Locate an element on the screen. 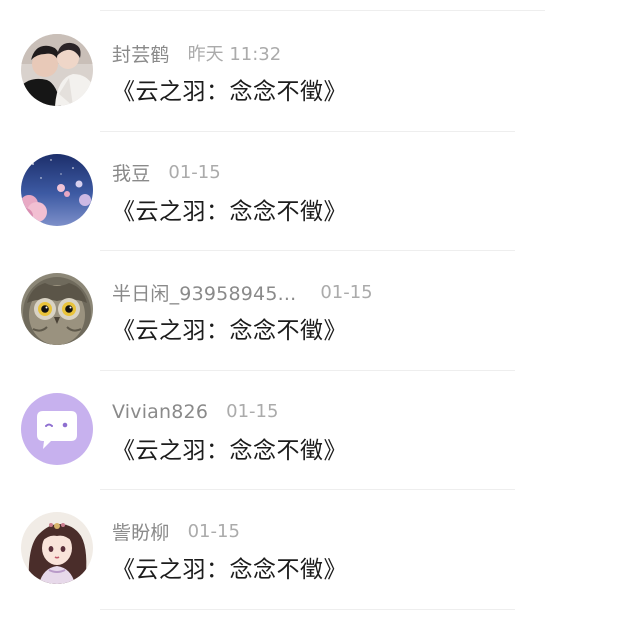  anime-girl-avatar is located at coordinates (57, 548).